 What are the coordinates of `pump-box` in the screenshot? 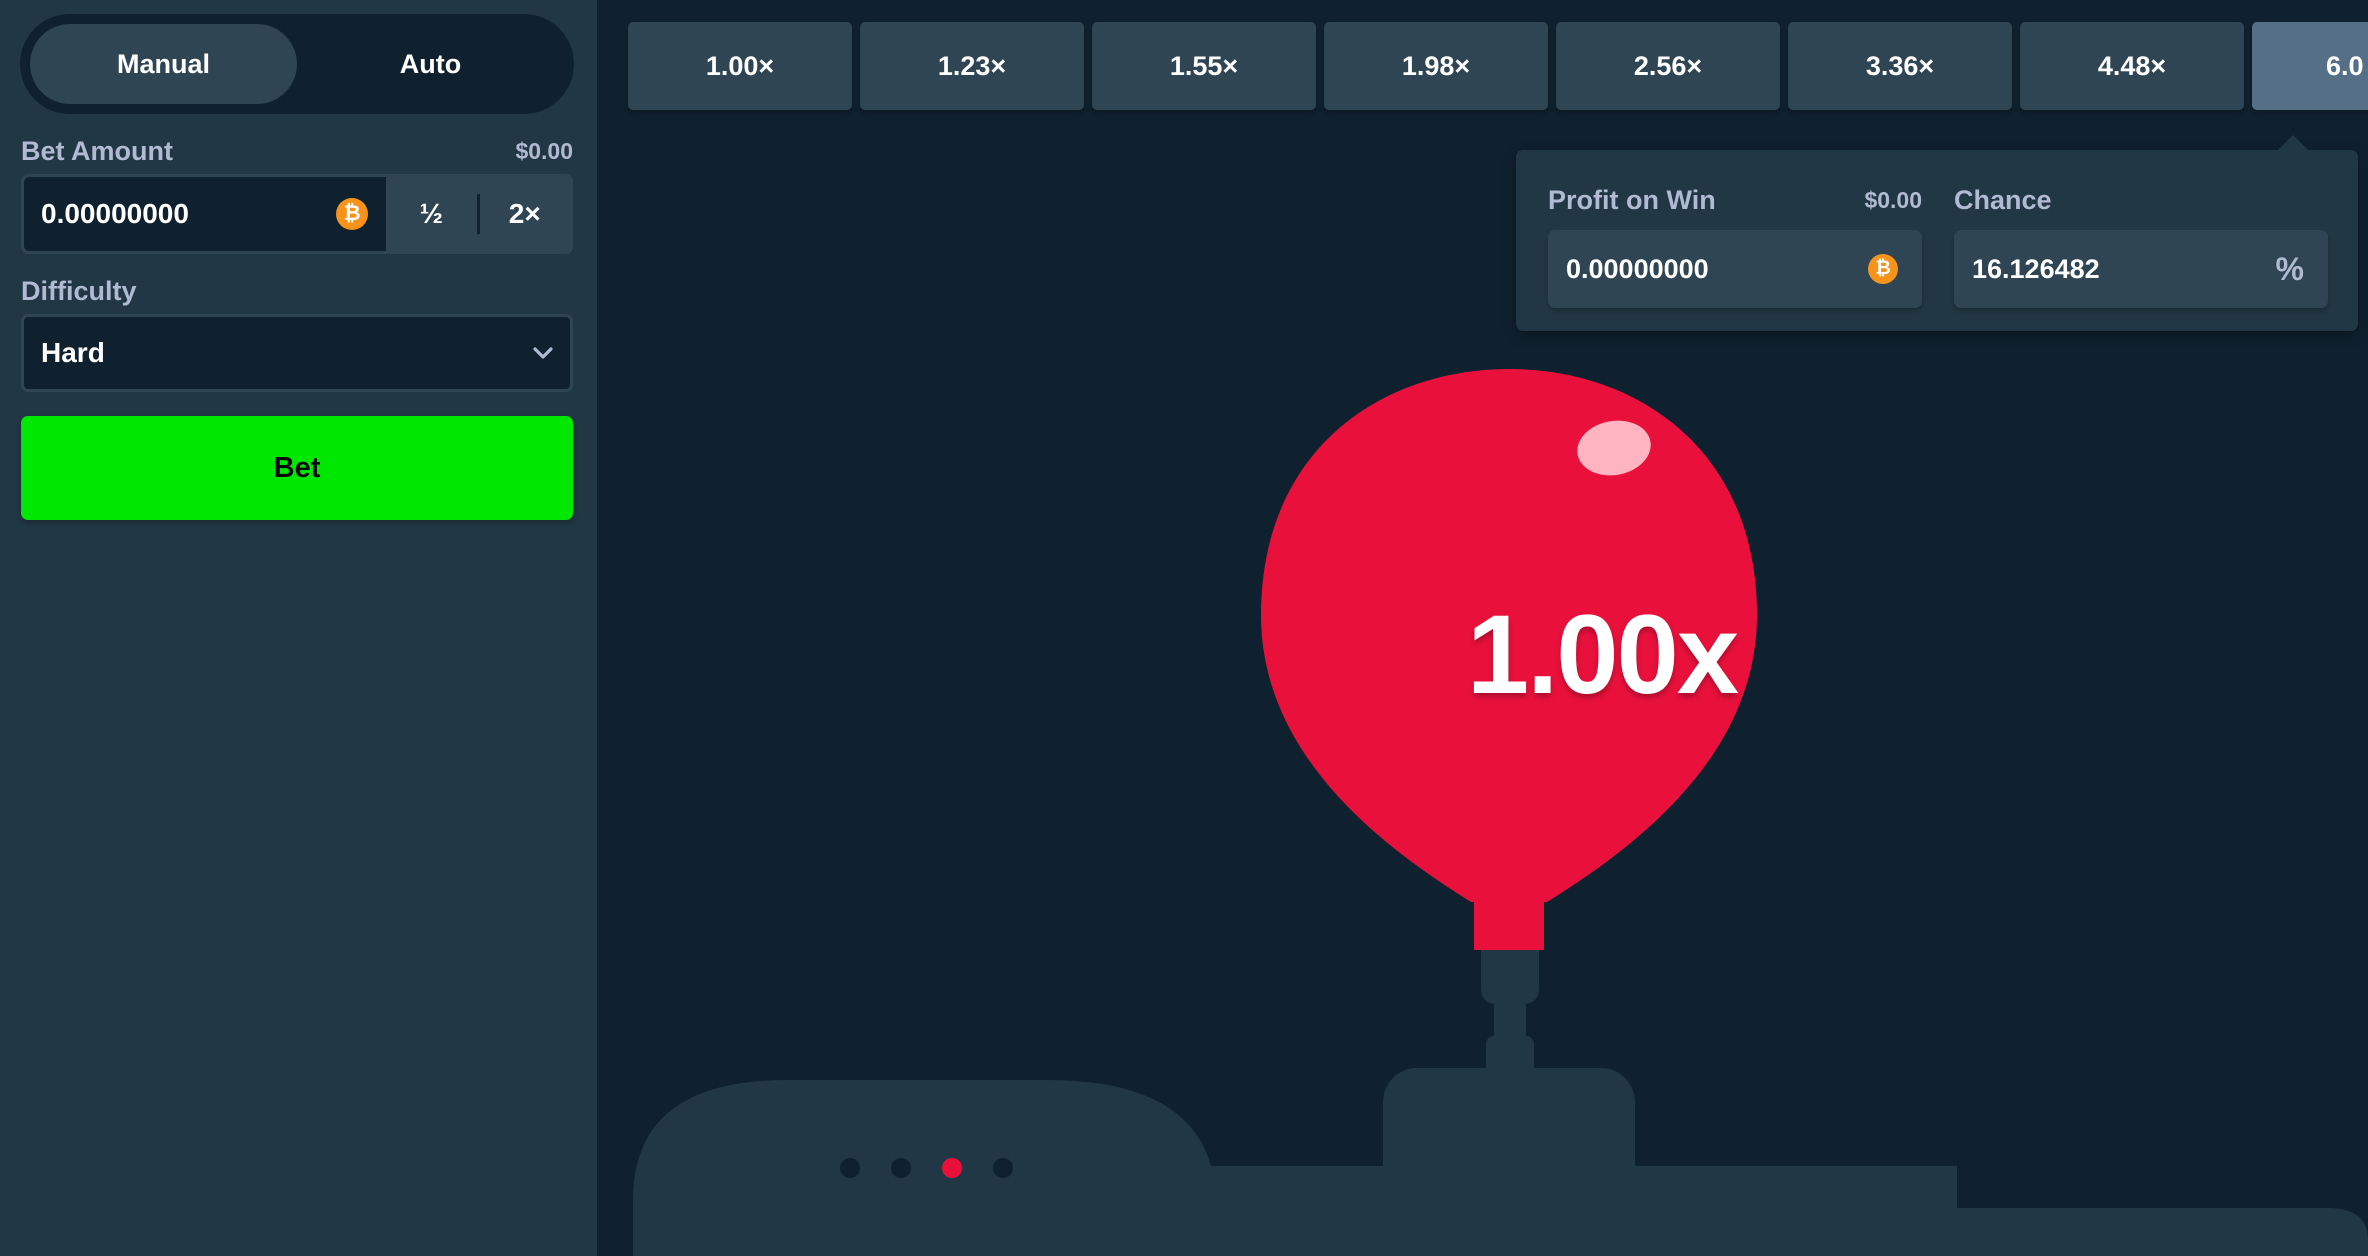 It's located at (1509, 1162).